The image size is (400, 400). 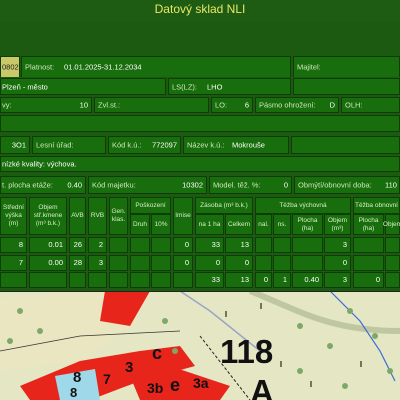 I want to click on th-druh: Druh, so click(x=140, y=224).